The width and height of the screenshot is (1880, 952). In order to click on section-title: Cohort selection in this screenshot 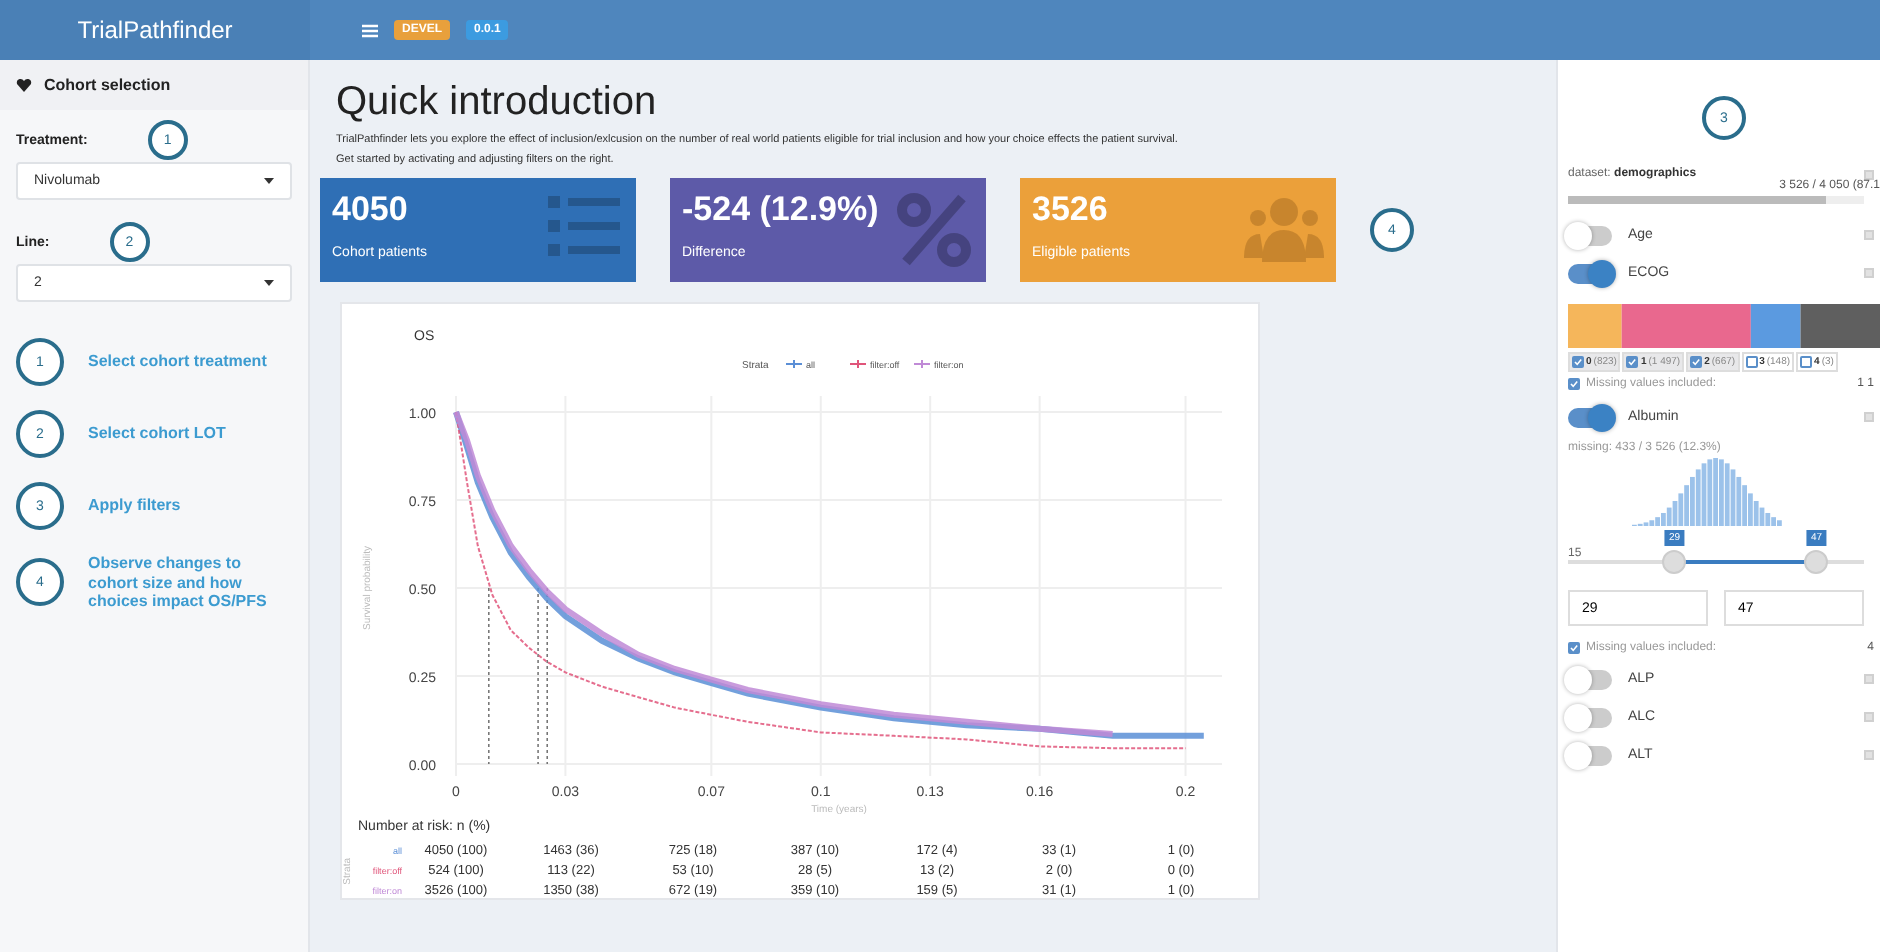, I will do `click(107, 85)`.